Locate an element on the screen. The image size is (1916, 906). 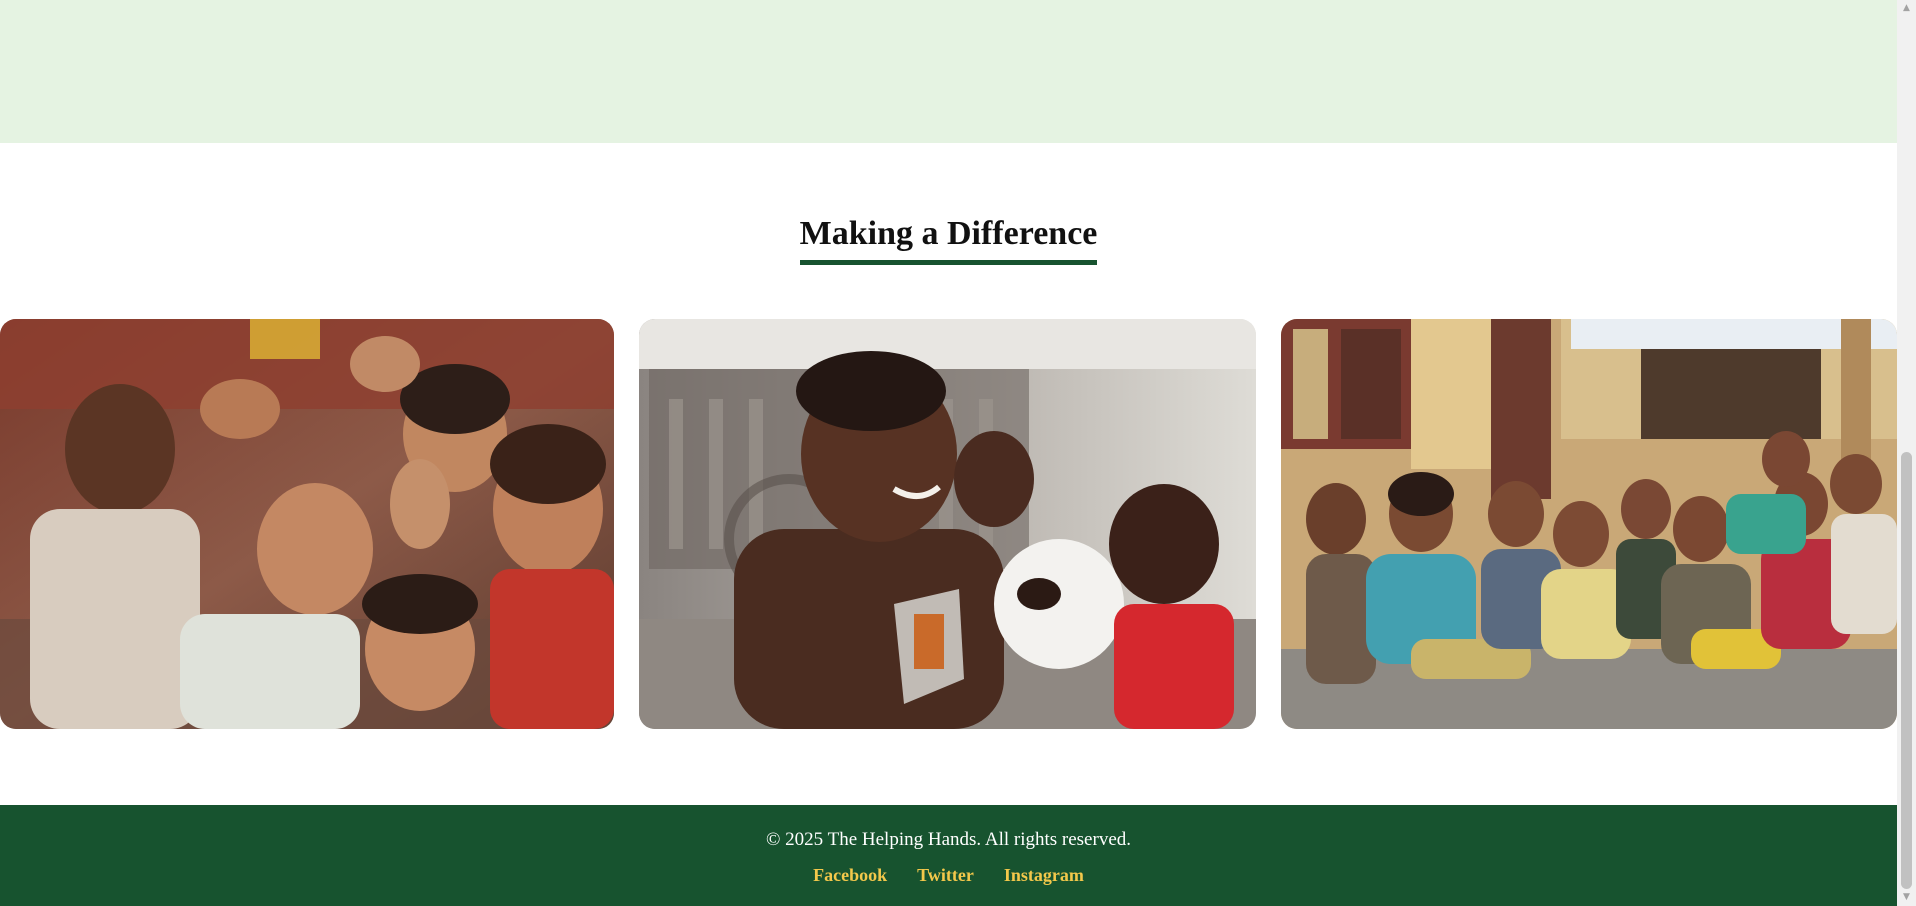
twitter-link: Twitter is located at coordinates (945, 875).